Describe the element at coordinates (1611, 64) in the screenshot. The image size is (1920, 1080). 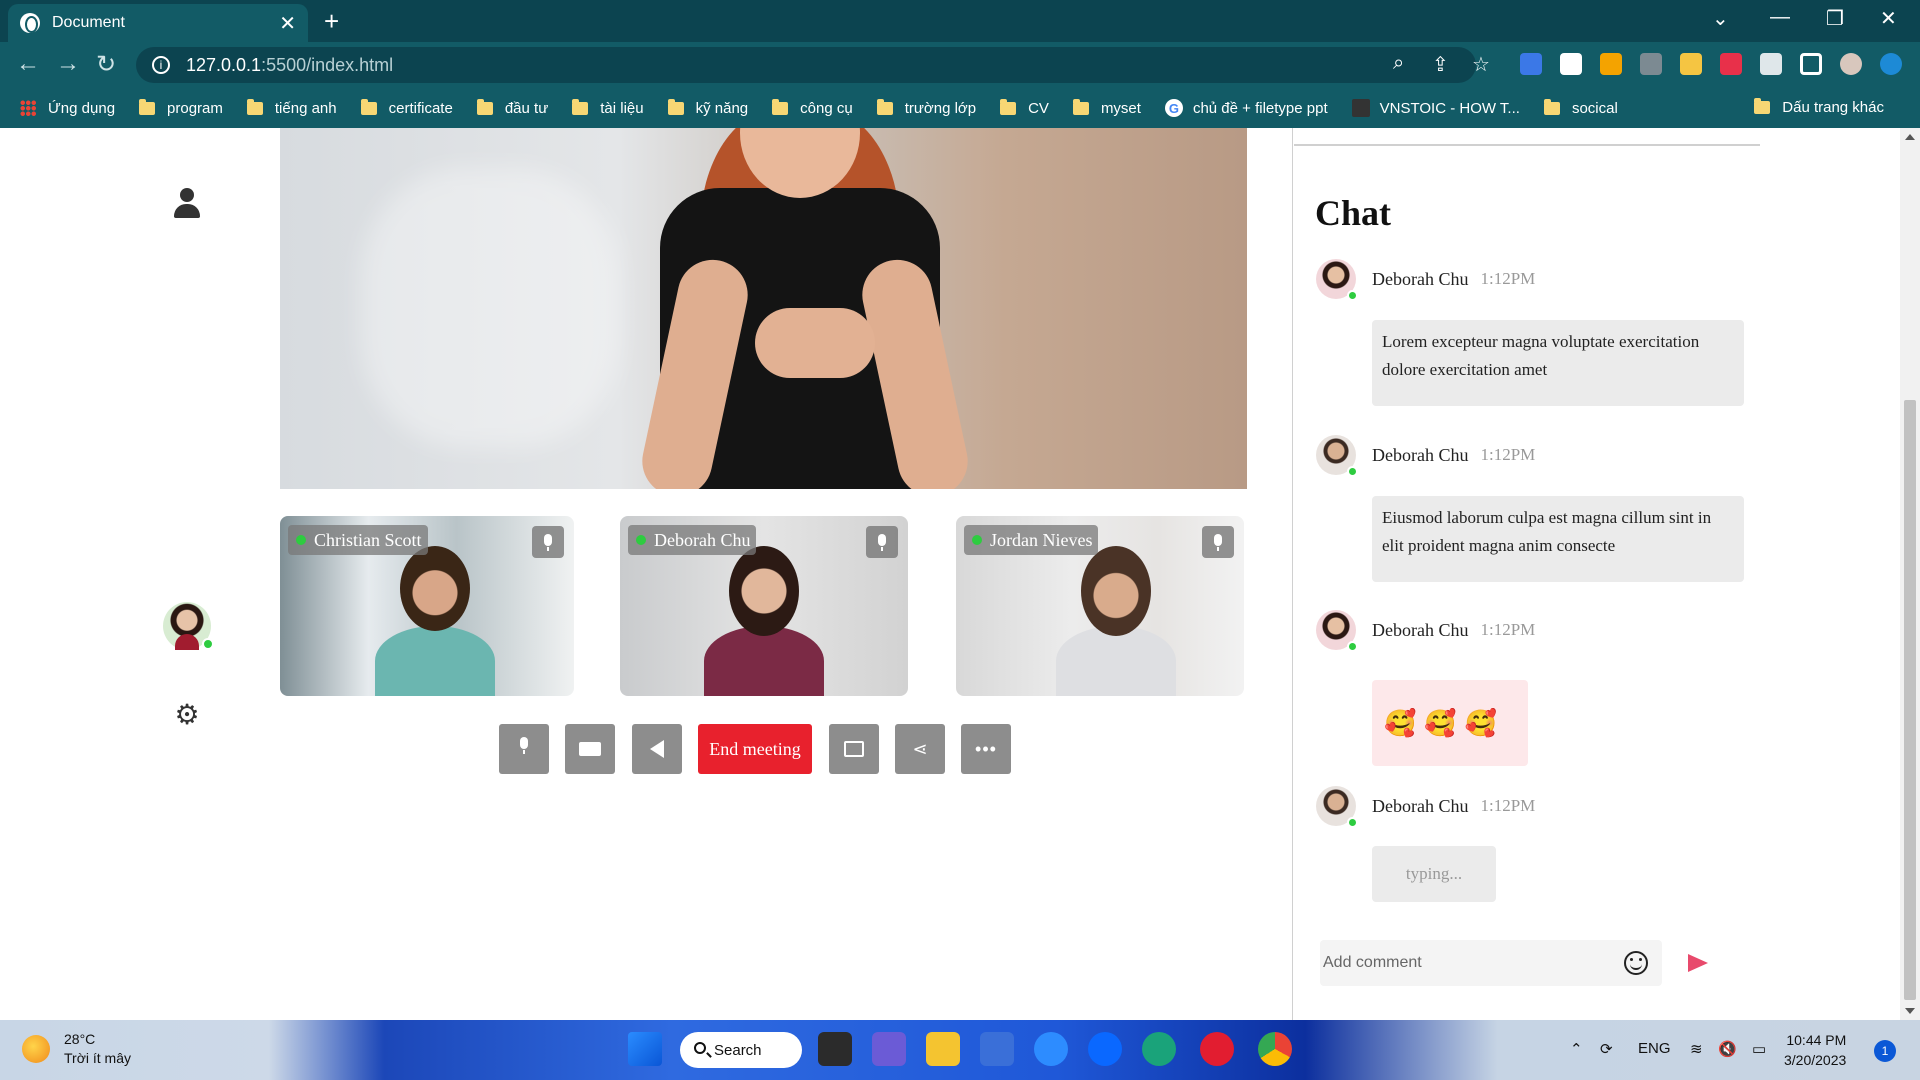
I see `pen-extension-icon` at that location.